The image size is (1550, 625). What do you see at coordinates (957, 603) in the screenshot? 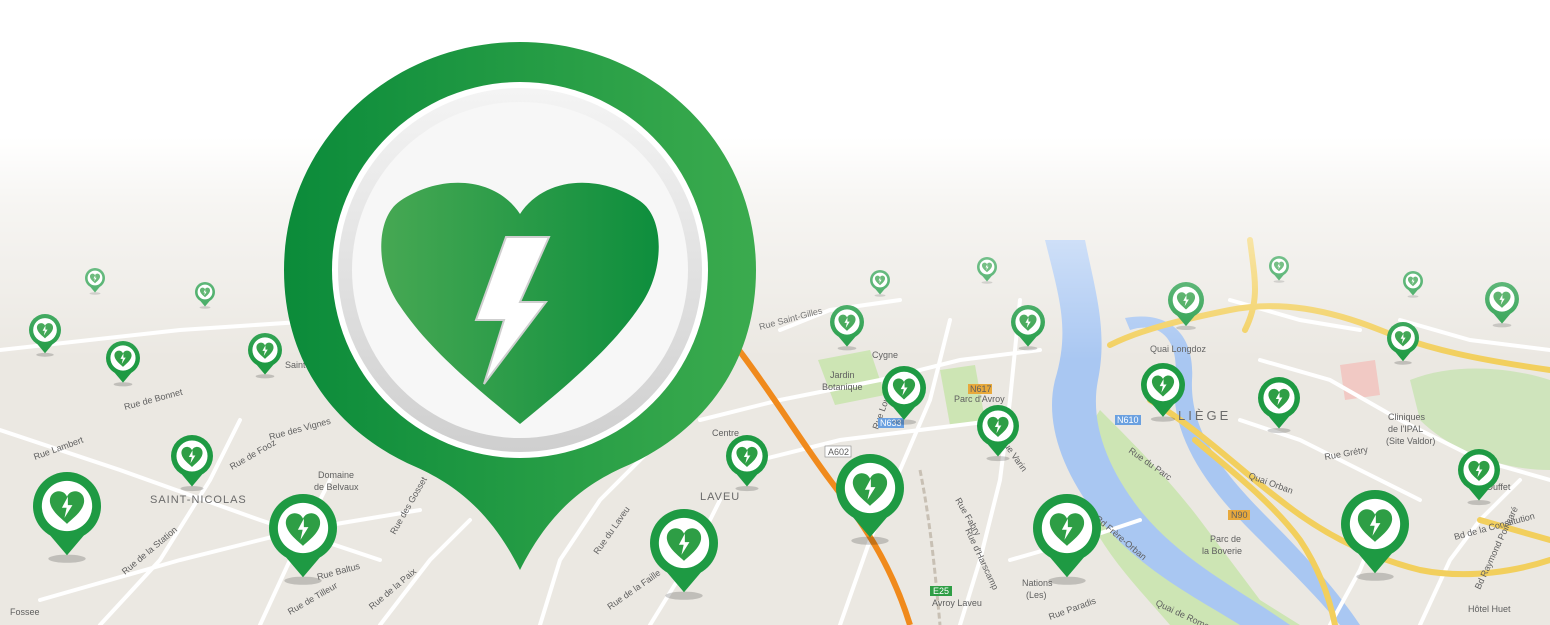
I see `label-avroy-laveu: Avroy Laveu` at bounding box center [957, 603].